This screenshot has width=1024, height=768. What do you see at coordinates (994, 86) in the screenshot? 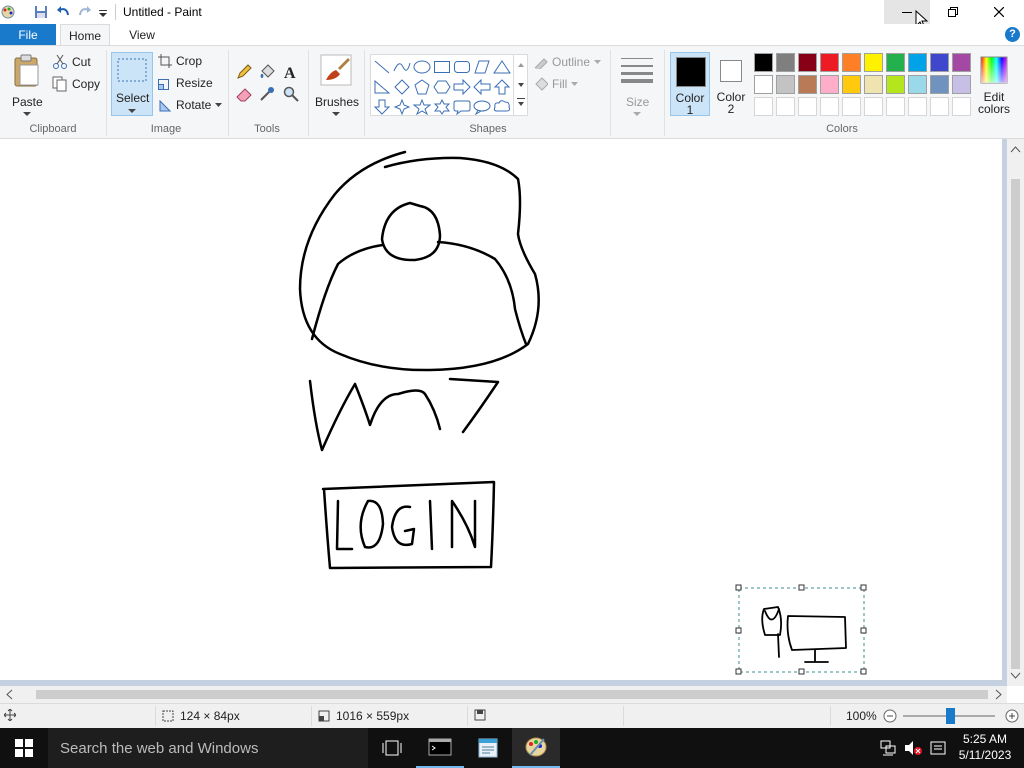
I see `edit-colors-button: Edit colors` at bounding box center [994, 86].